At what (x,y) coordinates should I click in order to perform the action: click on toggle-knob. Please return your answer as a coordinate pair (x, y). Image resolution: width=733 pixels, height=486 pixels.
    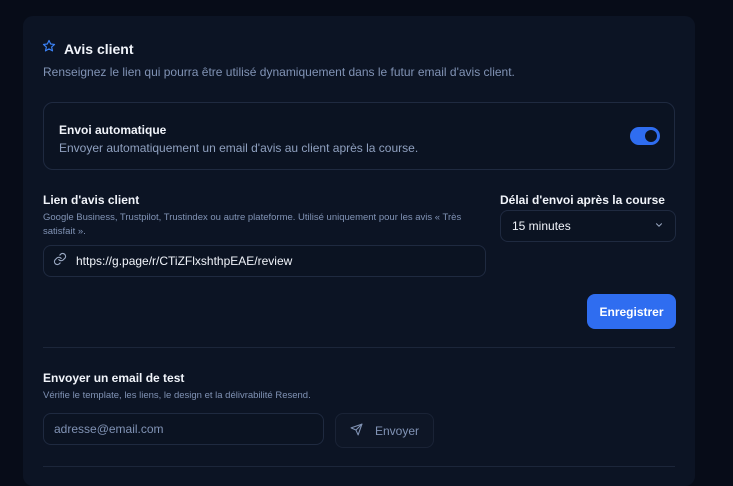
    Looking at the image, I should click on (651, 136).